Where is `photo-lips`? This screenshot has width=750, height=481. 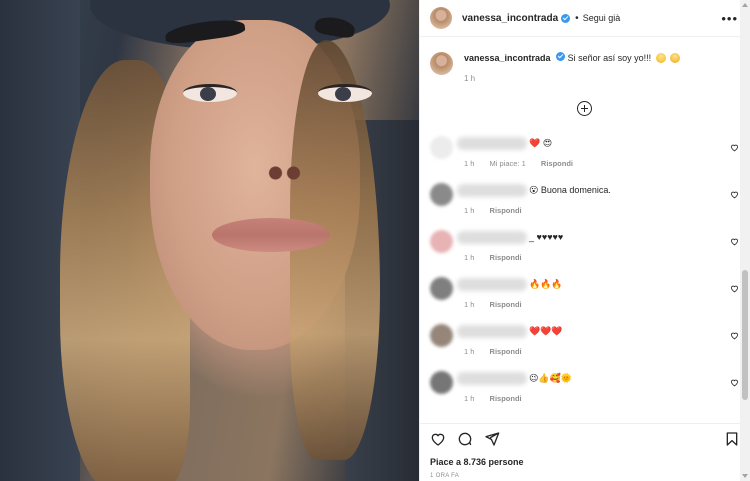
photo-lips is located at coordinates (271, 235).